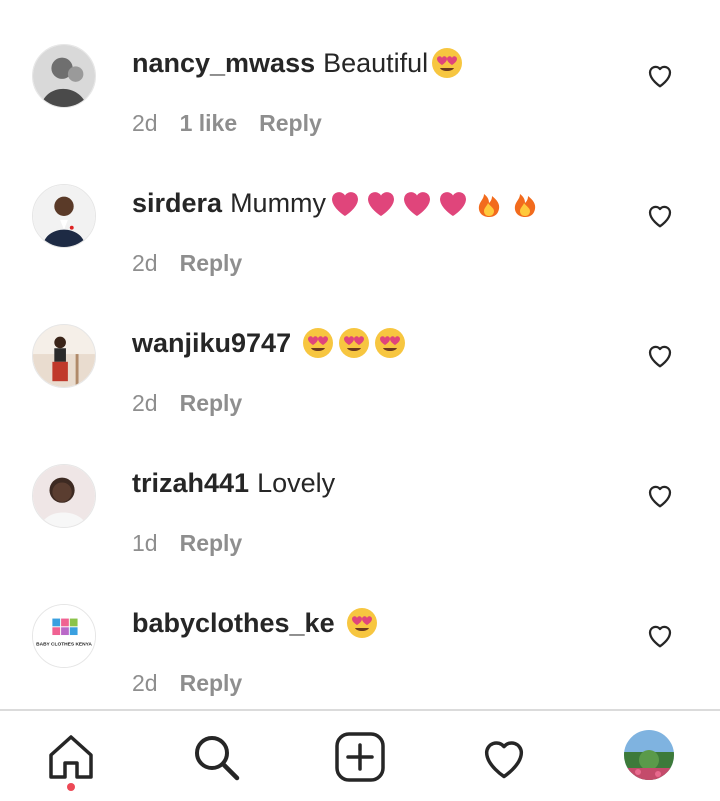  I want to click on comment-username: wanjiku9747, so click(211, 343).